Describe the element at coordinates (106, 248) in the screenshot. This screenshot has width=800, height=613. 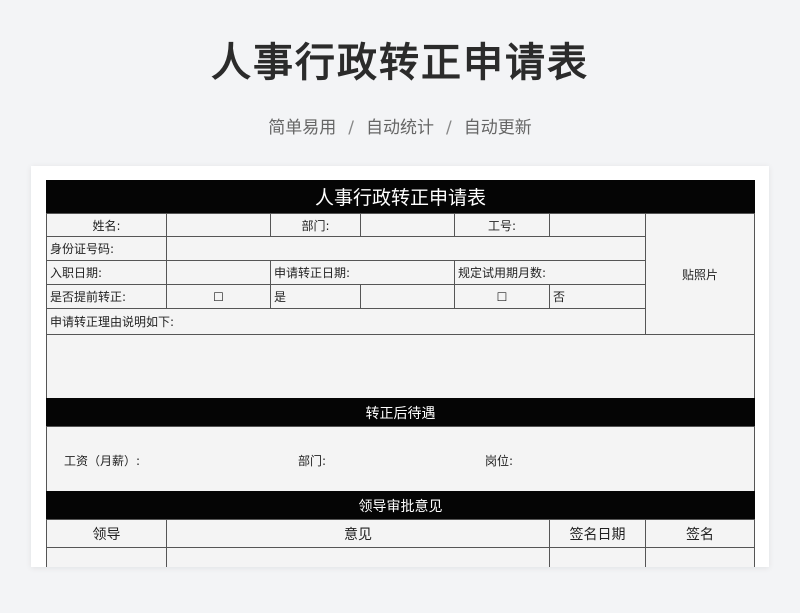
I see `idcard-label: 身份证号码:` at that location.